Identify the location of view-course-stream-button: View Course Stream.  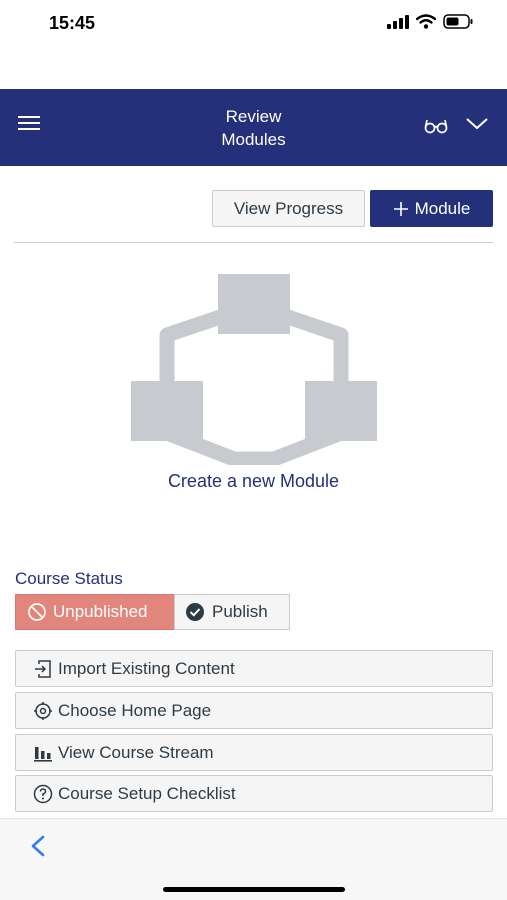
(254, 752).